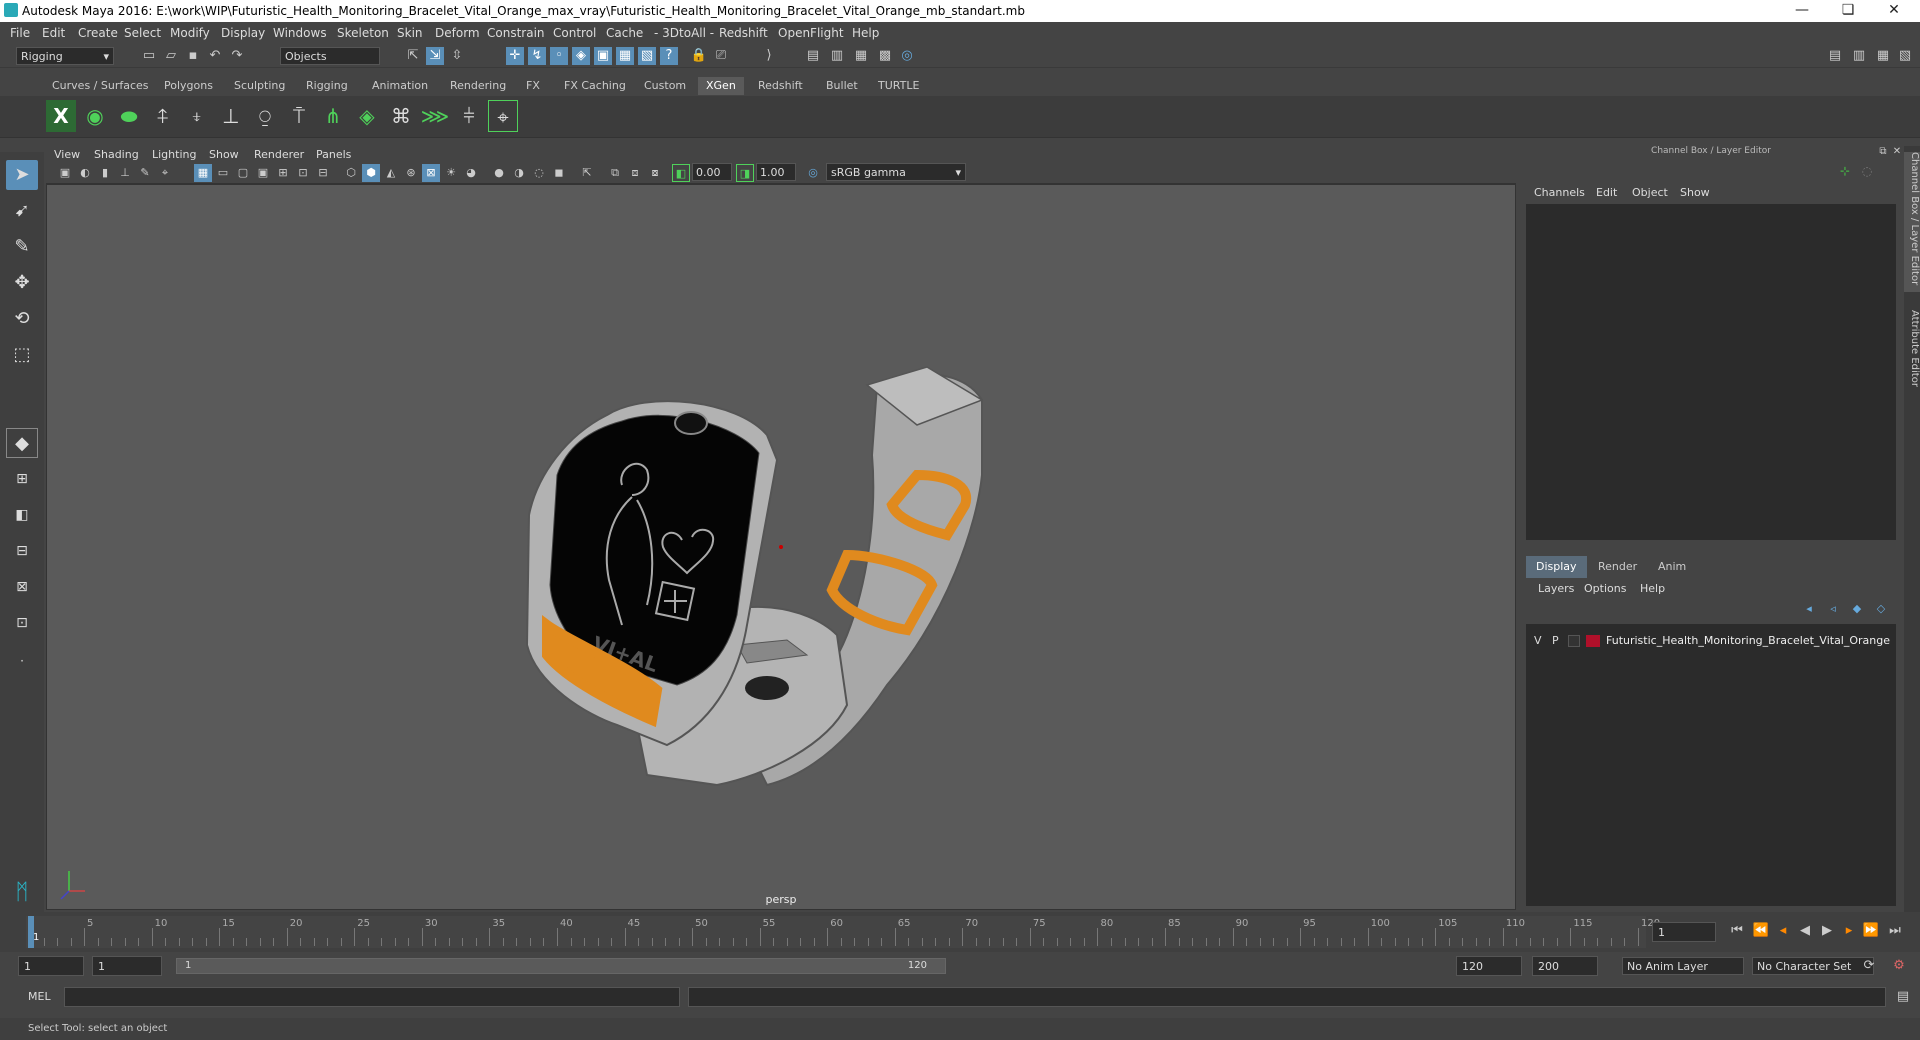 This screenshot has height=1040, width=1920. I want to click on scale-tool-icon: ⬚, so click(22, 355).